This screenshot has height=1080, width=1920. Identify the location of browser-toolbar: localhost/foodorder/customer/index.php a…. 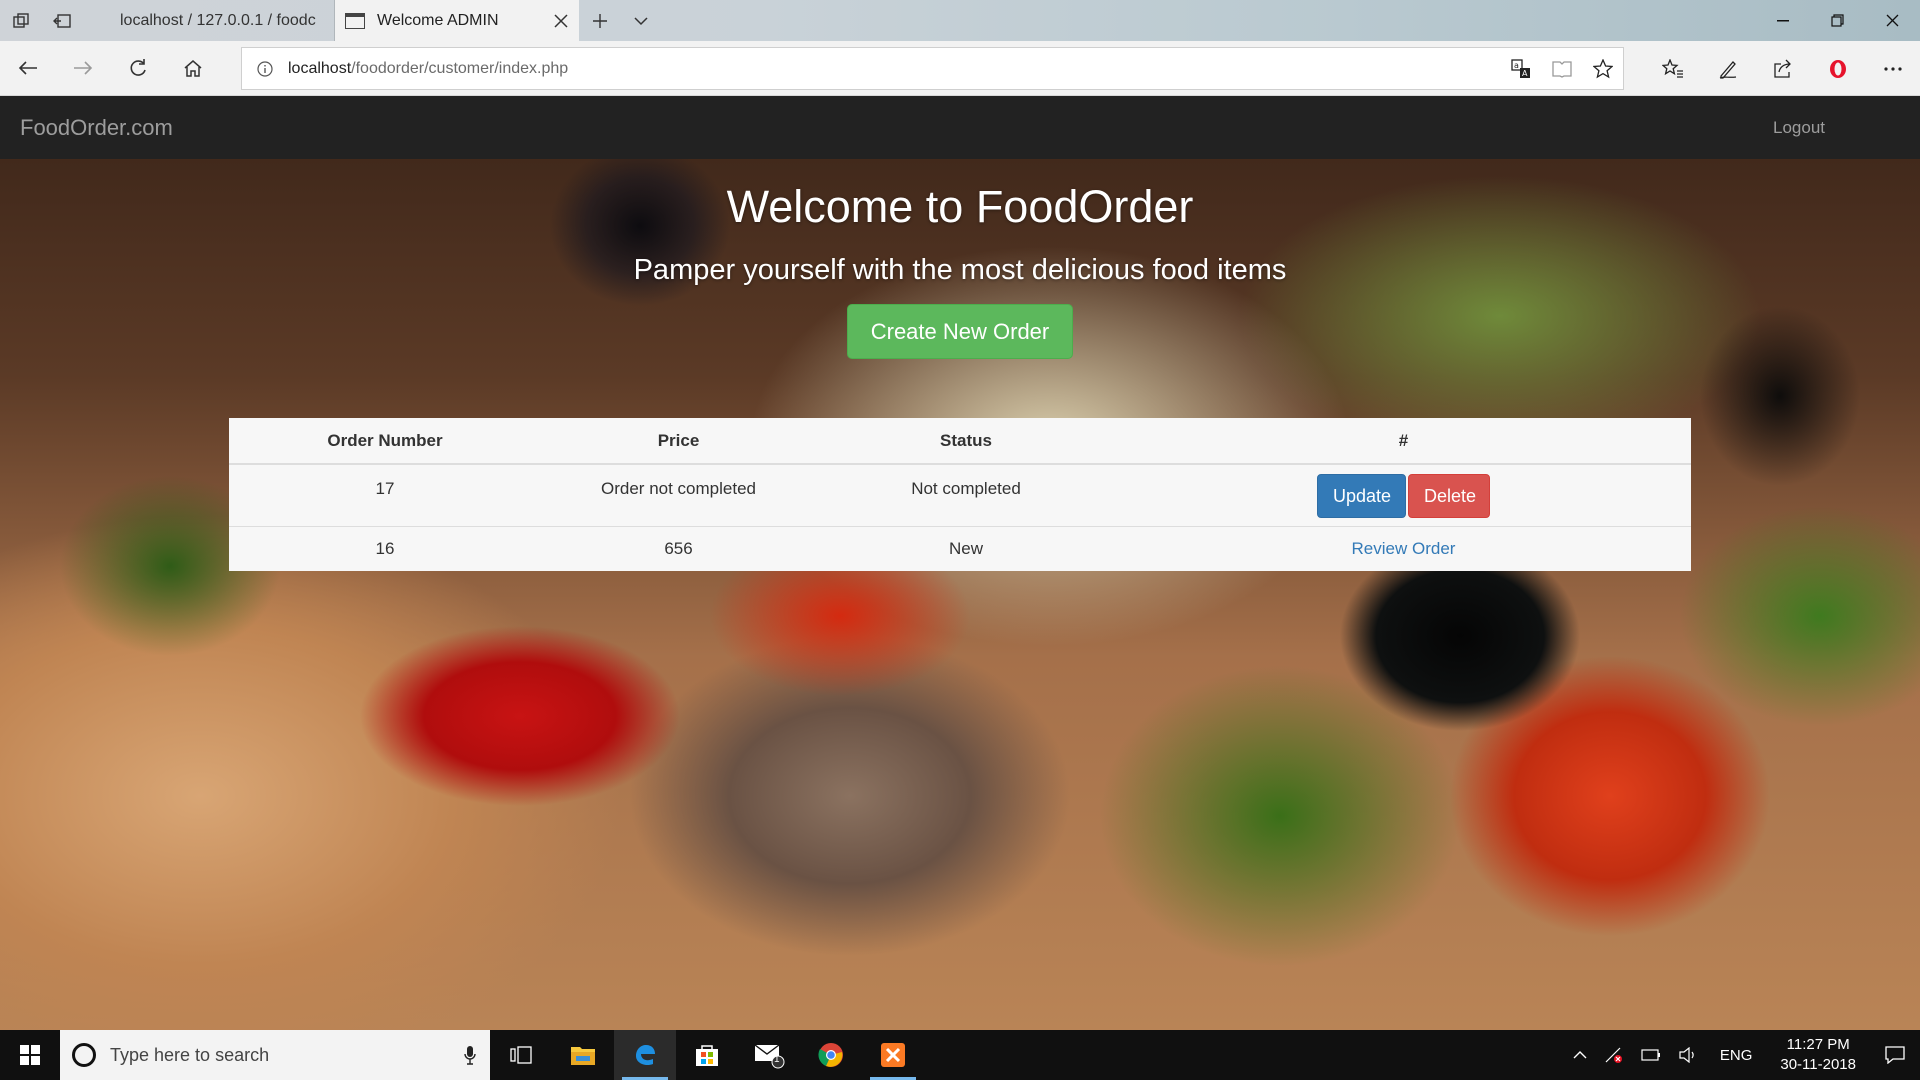
(960, 68).